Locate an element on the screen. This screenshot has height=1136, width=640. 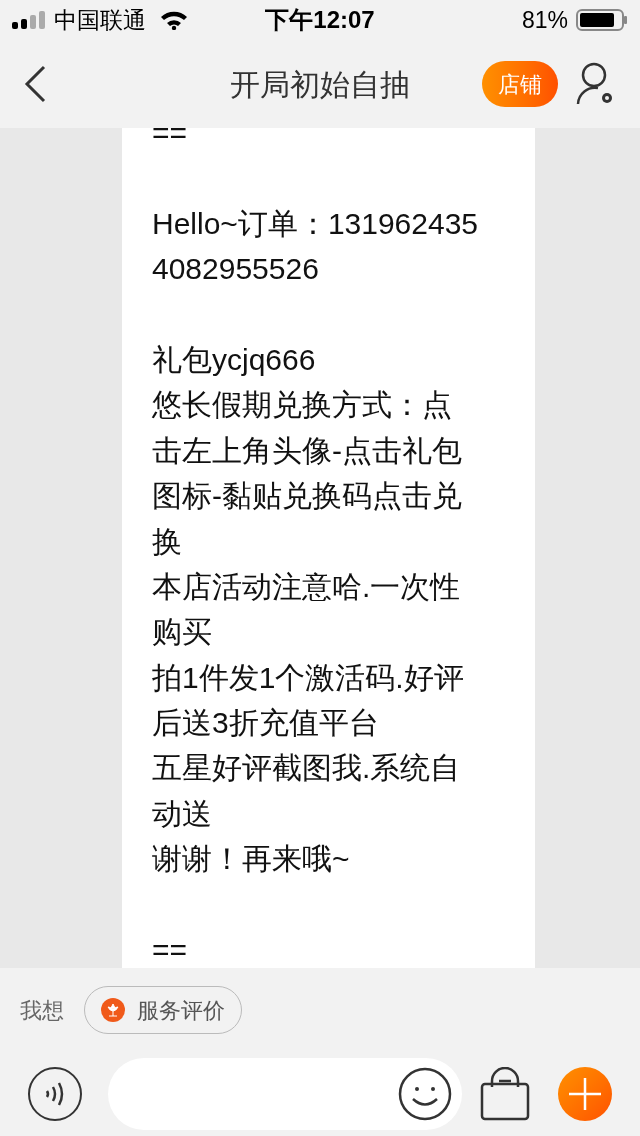
message-line: 换 is located at coordinates (167, 541).